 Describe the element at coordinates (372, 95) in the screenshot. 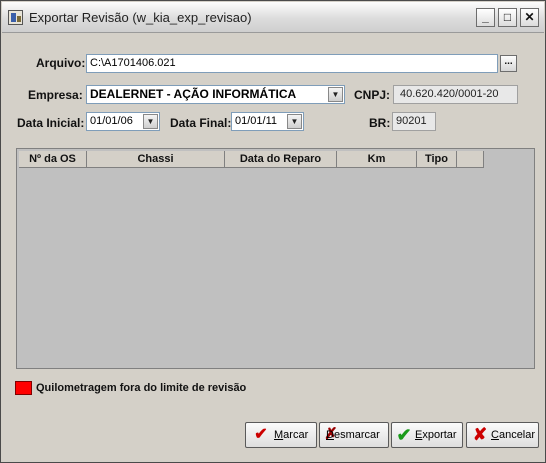

I see `cnpj-label: CNPJ:` at that location.